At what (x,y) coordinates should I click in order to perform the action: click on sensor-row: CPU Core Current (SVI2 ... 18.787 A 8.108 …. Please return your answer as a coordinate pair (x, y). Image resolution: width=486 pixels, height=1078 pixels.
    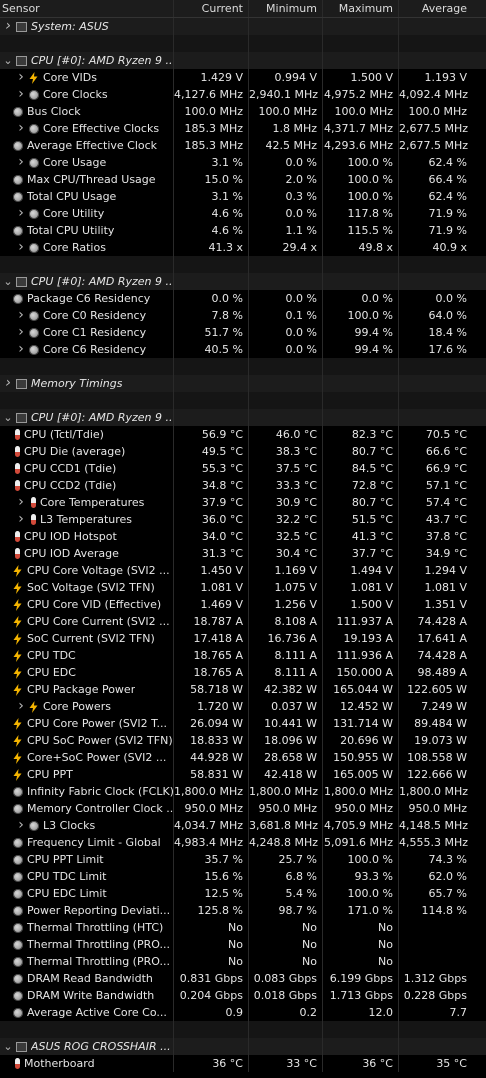
    Looking at the image, I should click on (243, 621).